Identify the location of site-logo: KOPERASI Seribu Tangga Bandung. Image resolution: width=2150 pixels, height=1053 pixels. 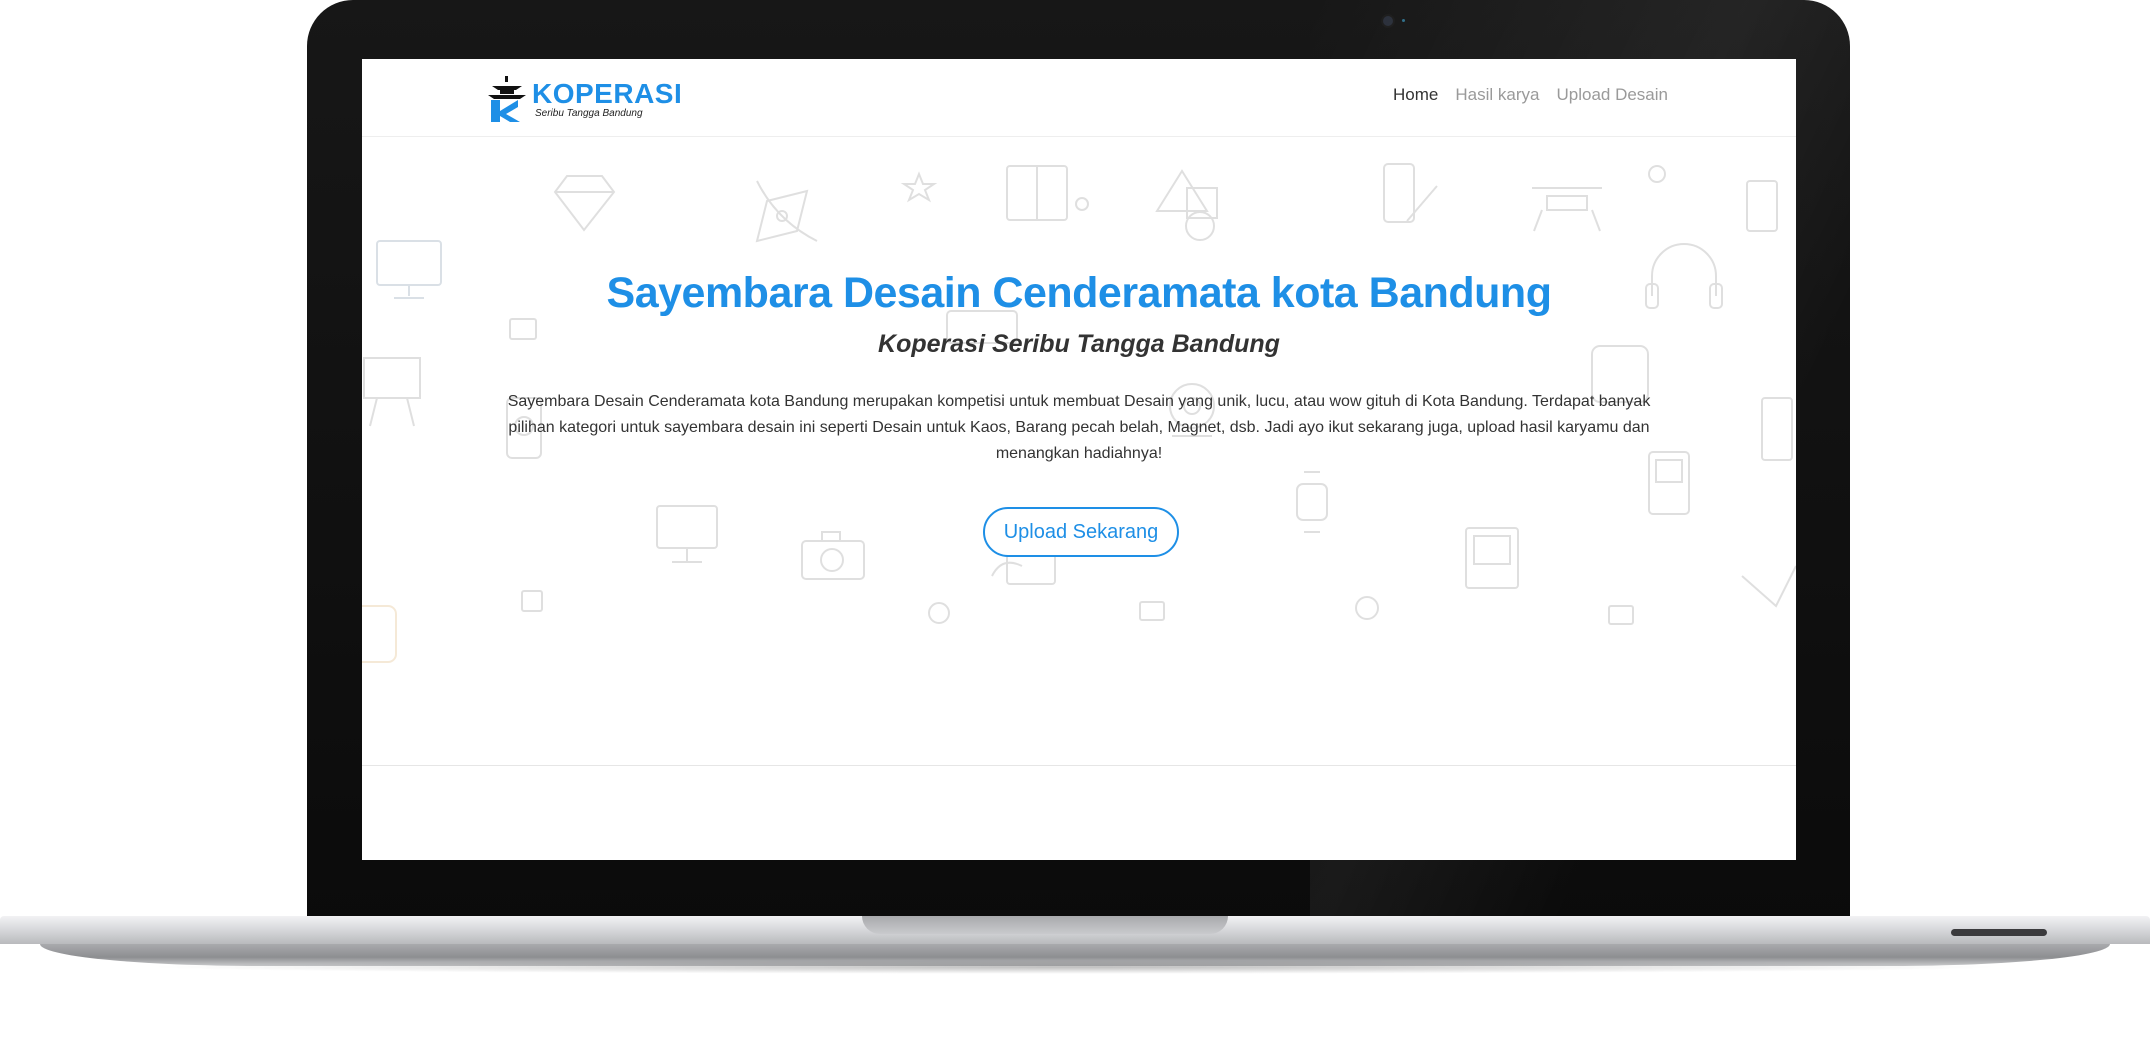
(584, 99).